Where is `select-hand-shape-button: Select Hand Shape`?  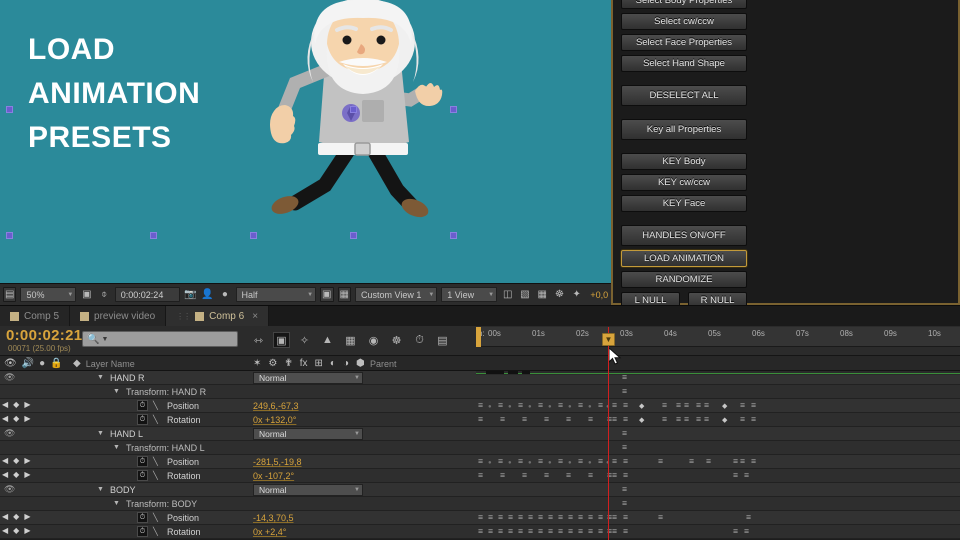 select-hand-shape-button: Select Hand Shape is located at coordinates (684, 63).